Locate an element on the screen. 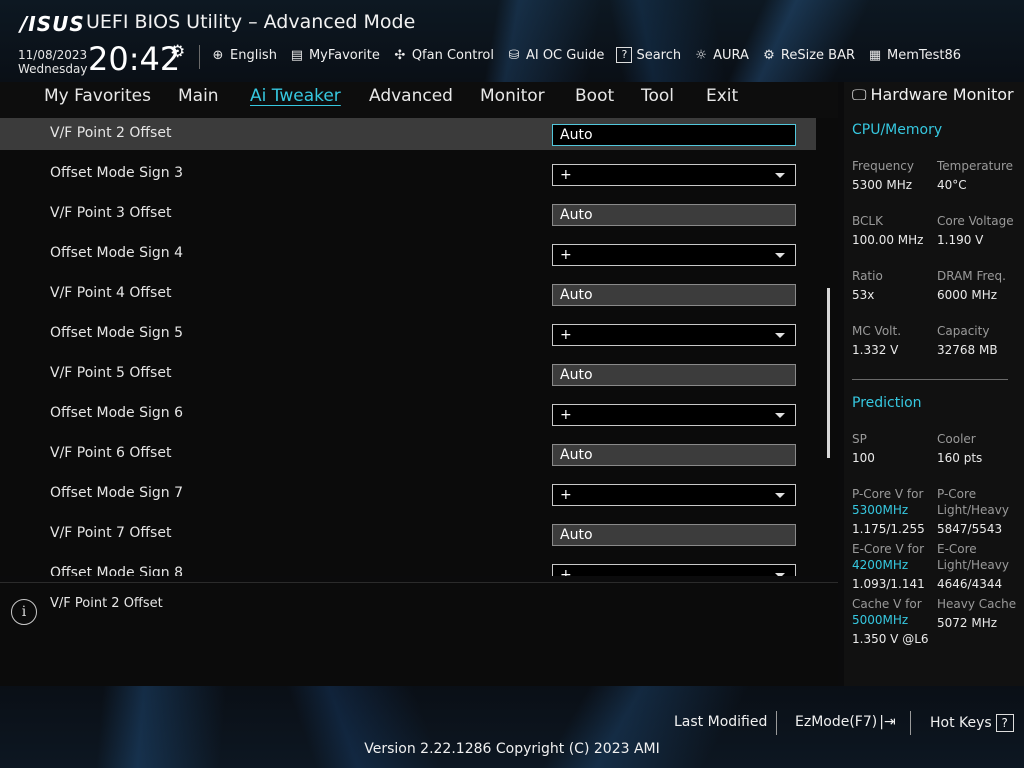 The image size is (1024, 768). setting-label: V/F Point 2 Offset is located at coordinates (111, 133).